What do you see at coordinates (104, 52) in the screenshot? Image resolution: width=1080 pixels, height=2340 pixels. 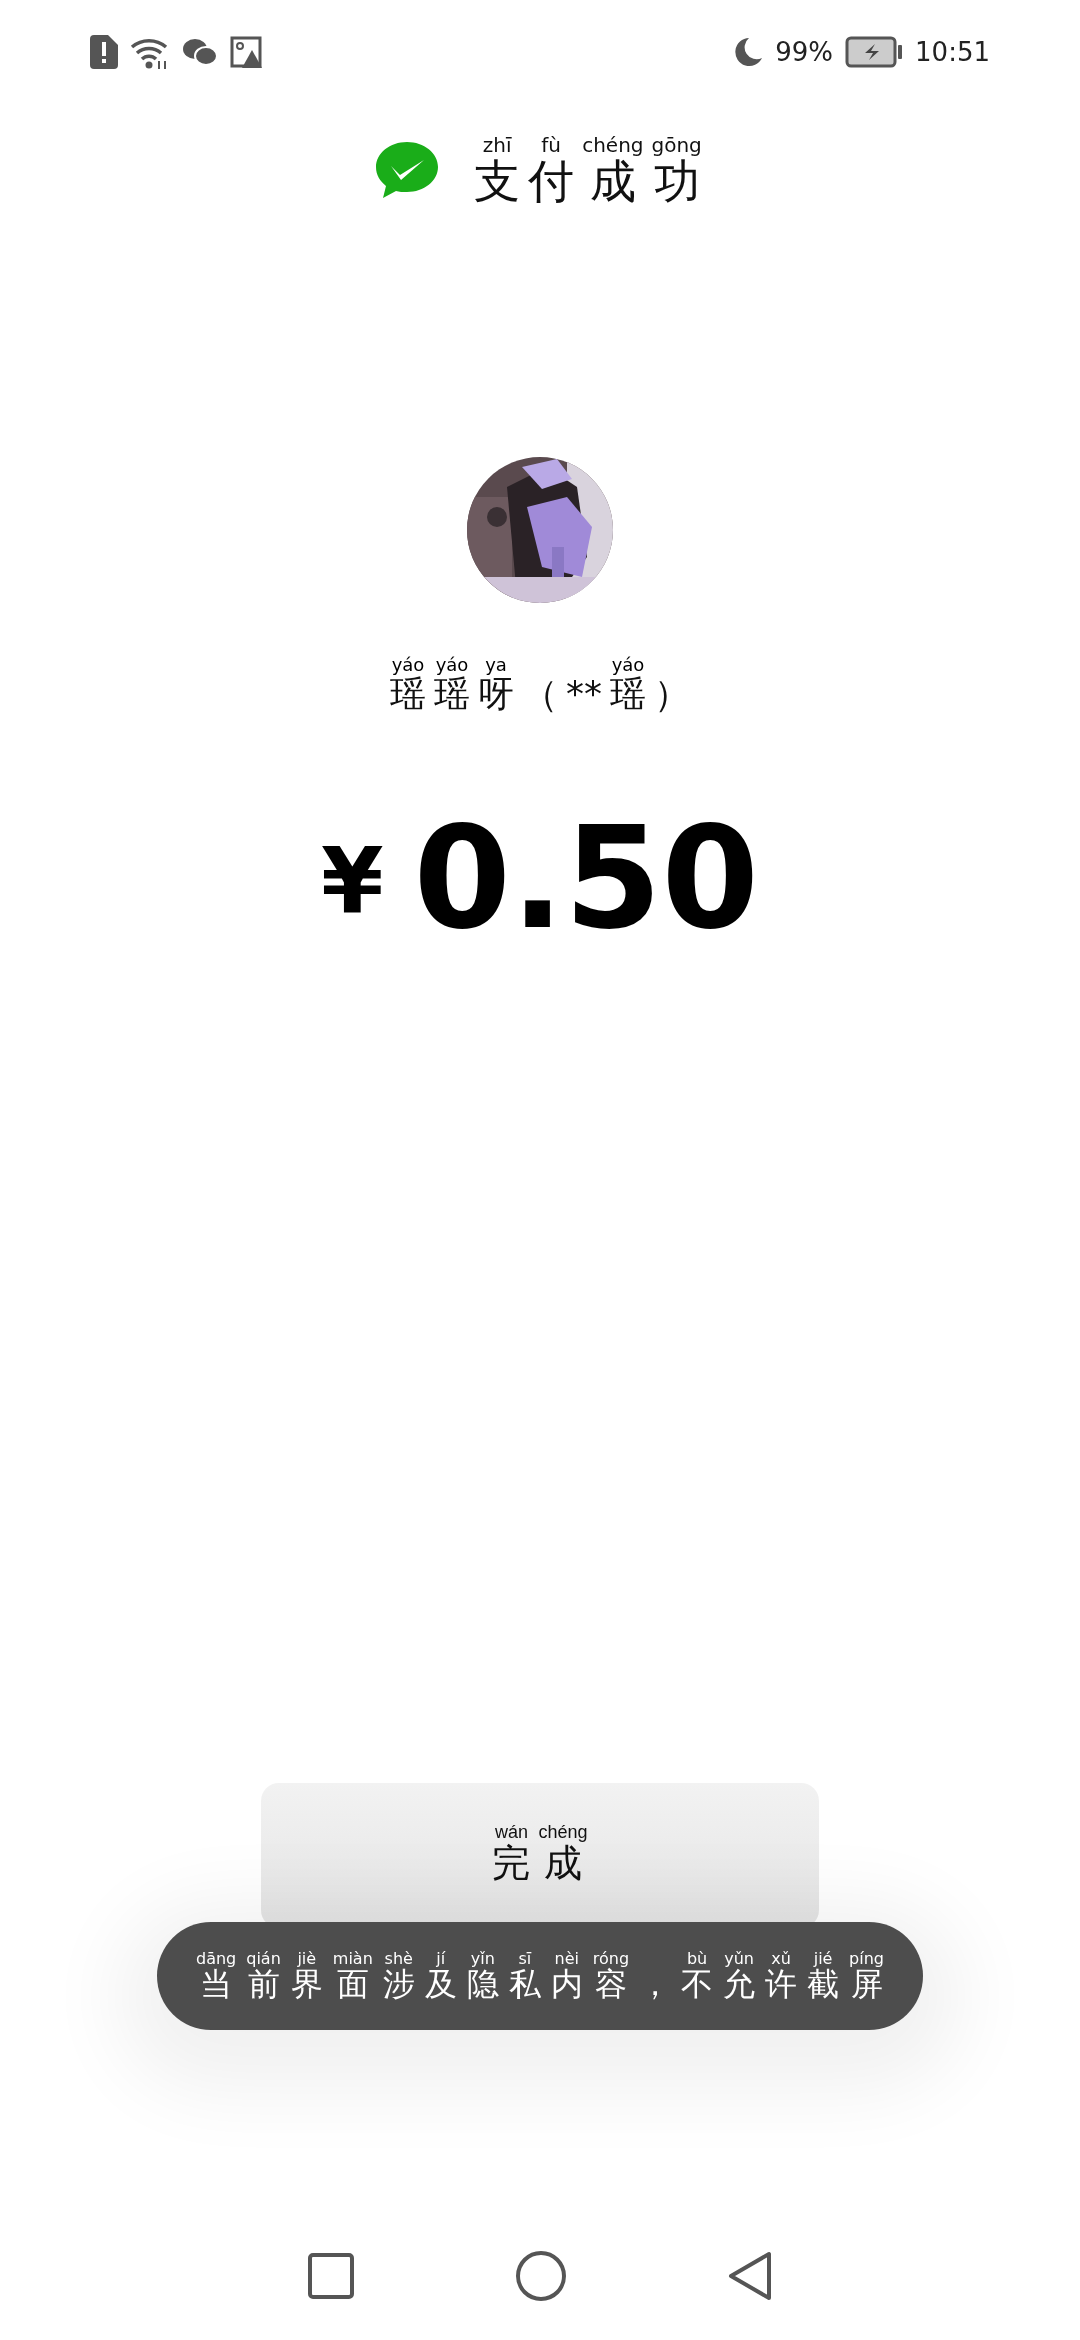 I see `alert-icon` at bounding box center [104, 52].